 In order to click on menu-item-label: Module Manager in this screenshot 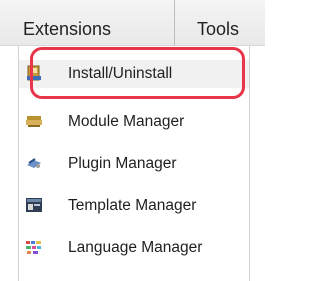, I will do `click(126, 121)`.